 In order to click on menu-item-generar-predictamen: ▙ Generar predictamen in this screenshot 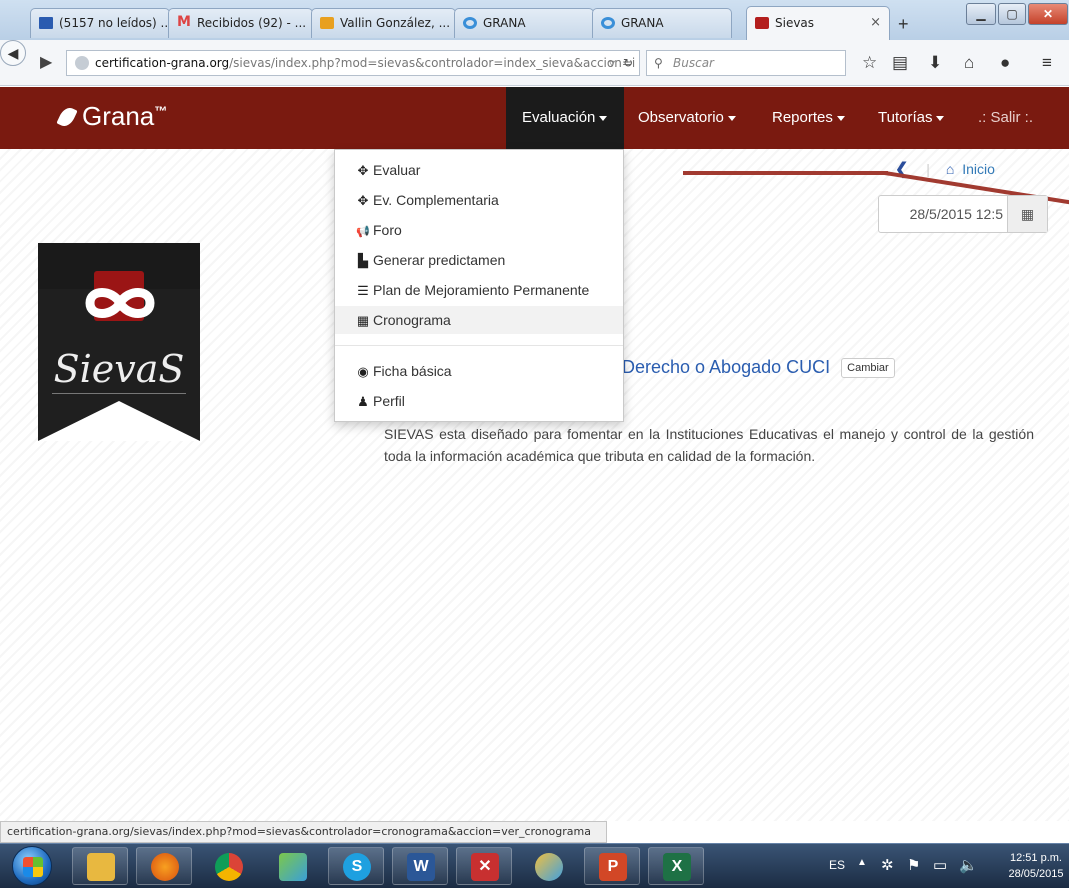, I will do `click(479, 260)`.